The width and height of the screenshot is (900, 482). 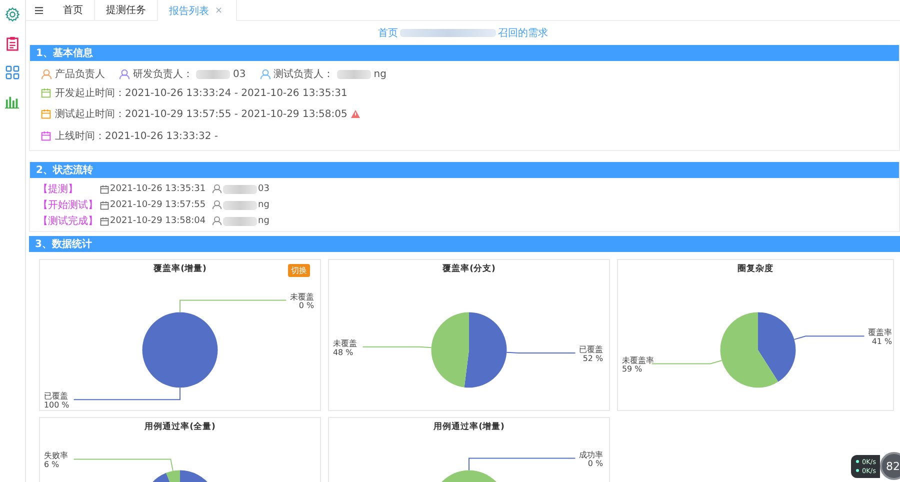 What do you see at coordinates (469, 269) in the screenshot?
I see `chart-title: 覆盖率(分支)` at bounding box center [469, 269].